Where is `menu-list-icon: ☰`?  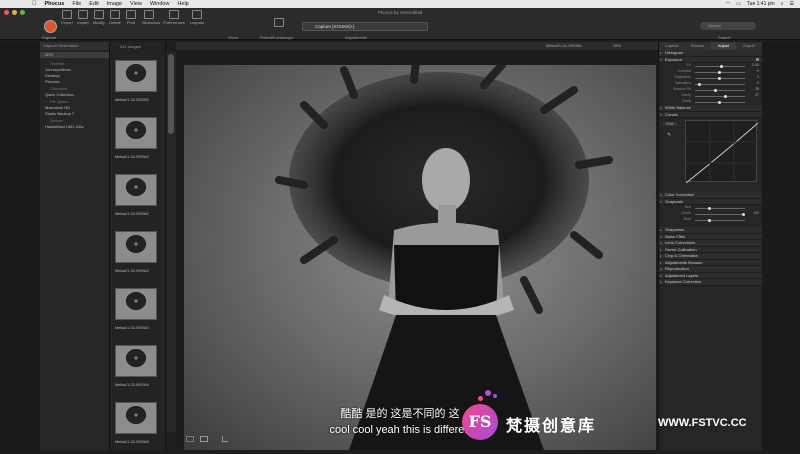
menu-list-icon: ☰ is located at coordinates (792, 4).